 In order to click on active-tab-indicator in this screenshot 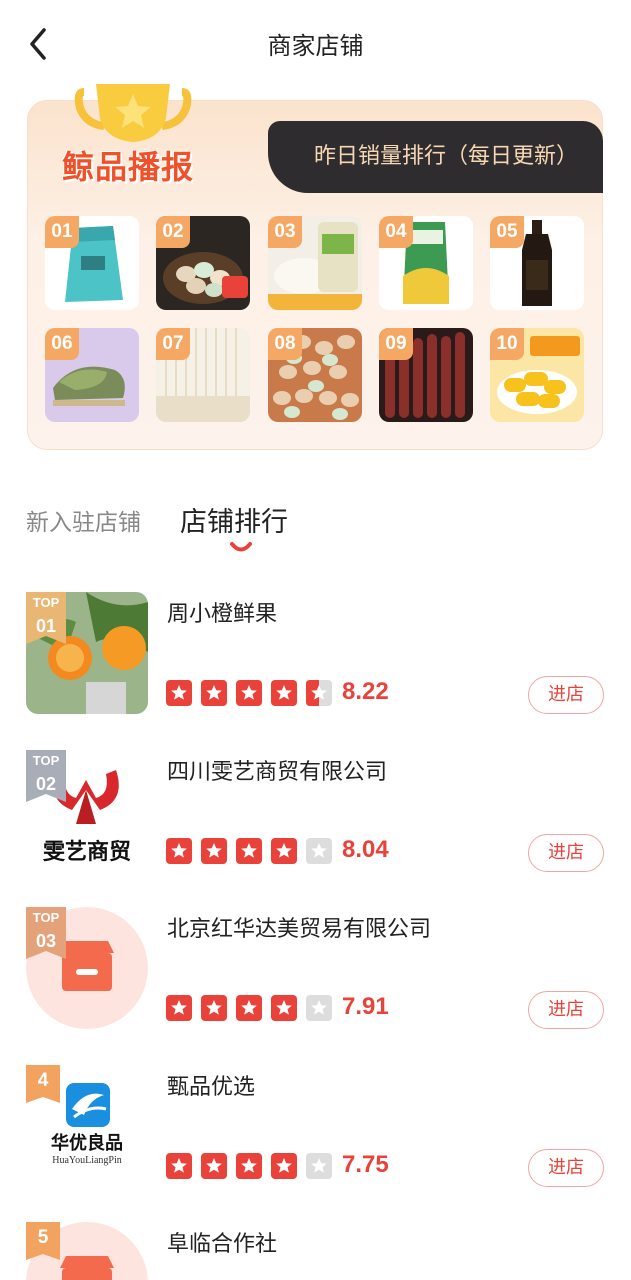, I will do `click(241, 547)`.